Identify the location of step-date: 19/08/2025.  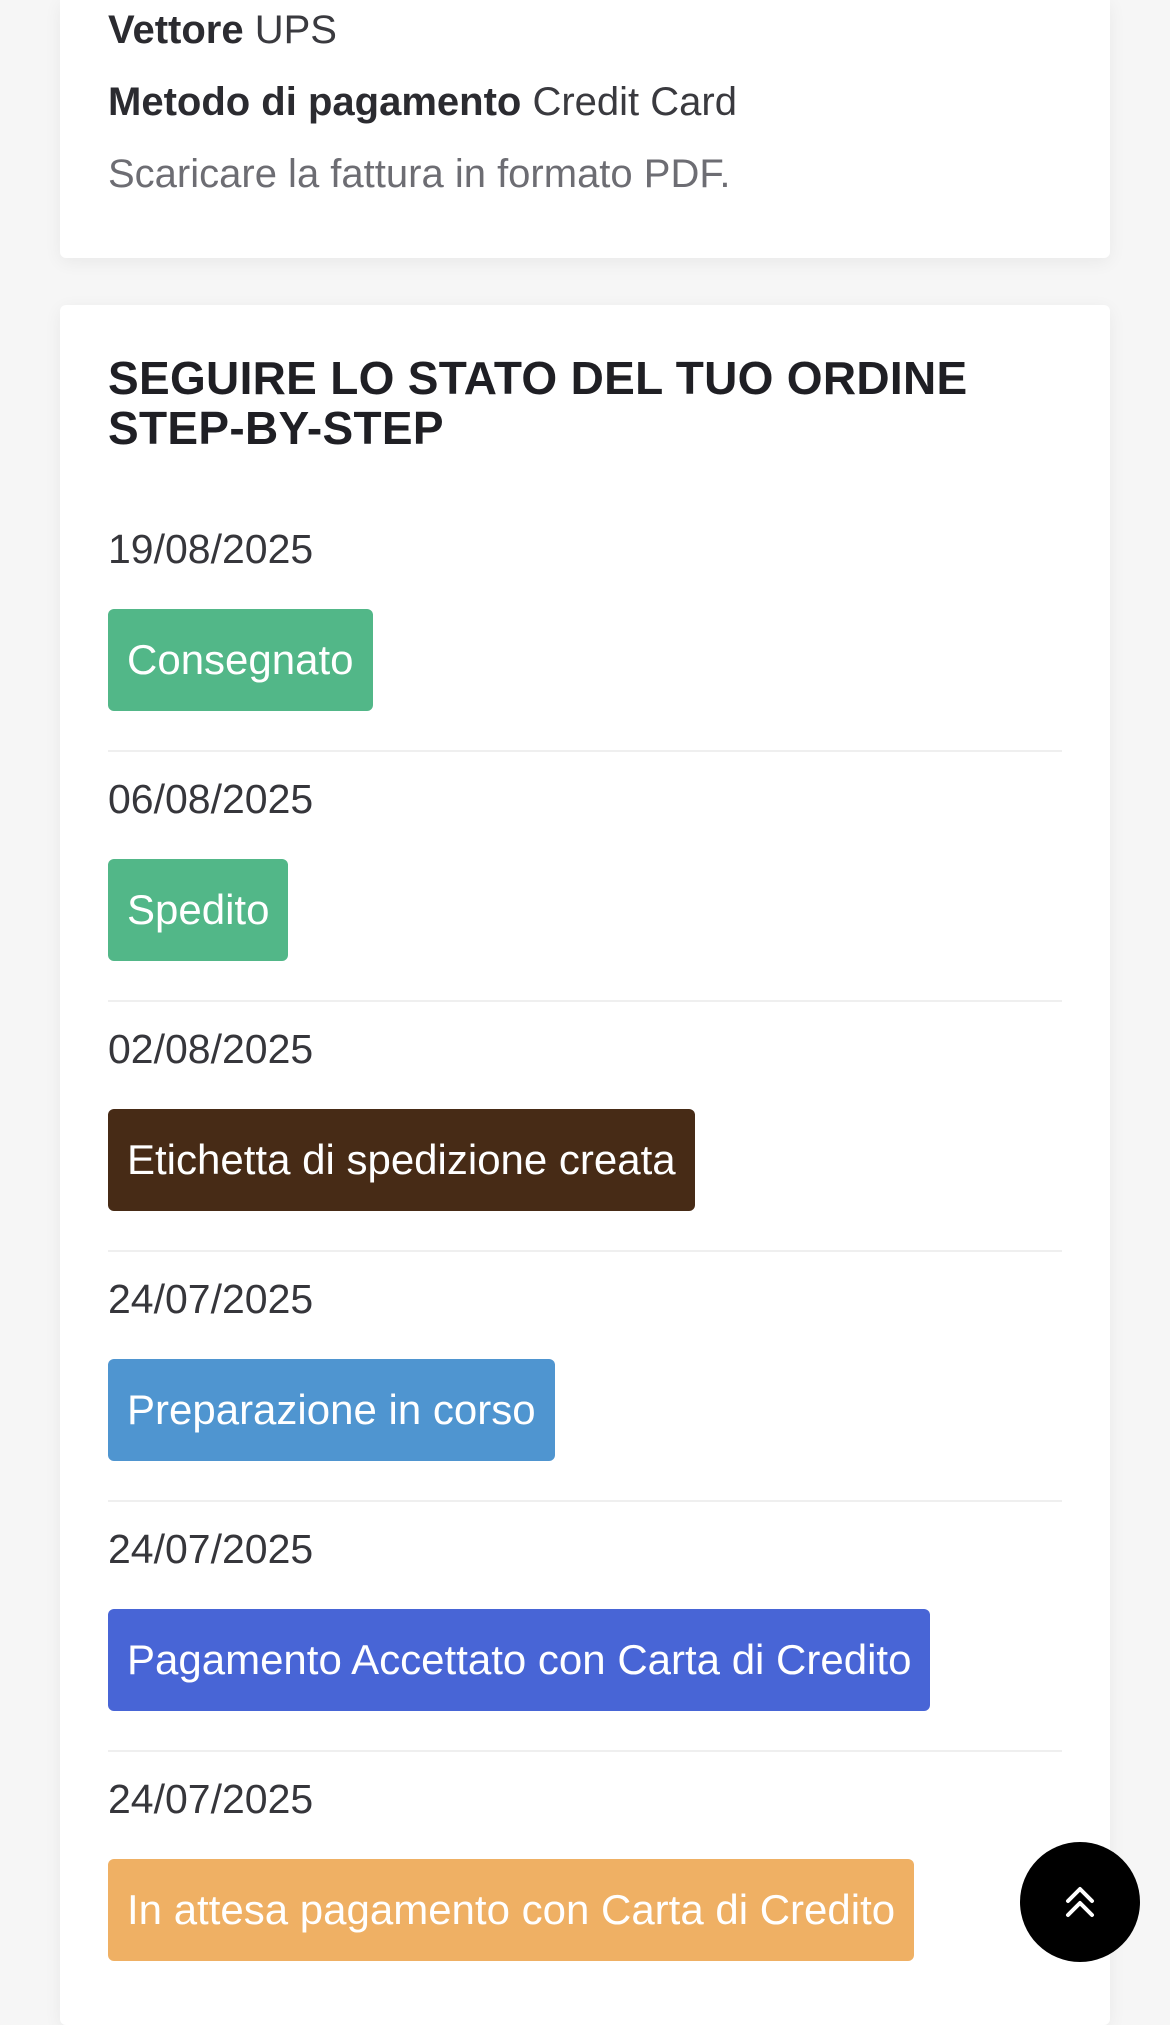
(211, 549).